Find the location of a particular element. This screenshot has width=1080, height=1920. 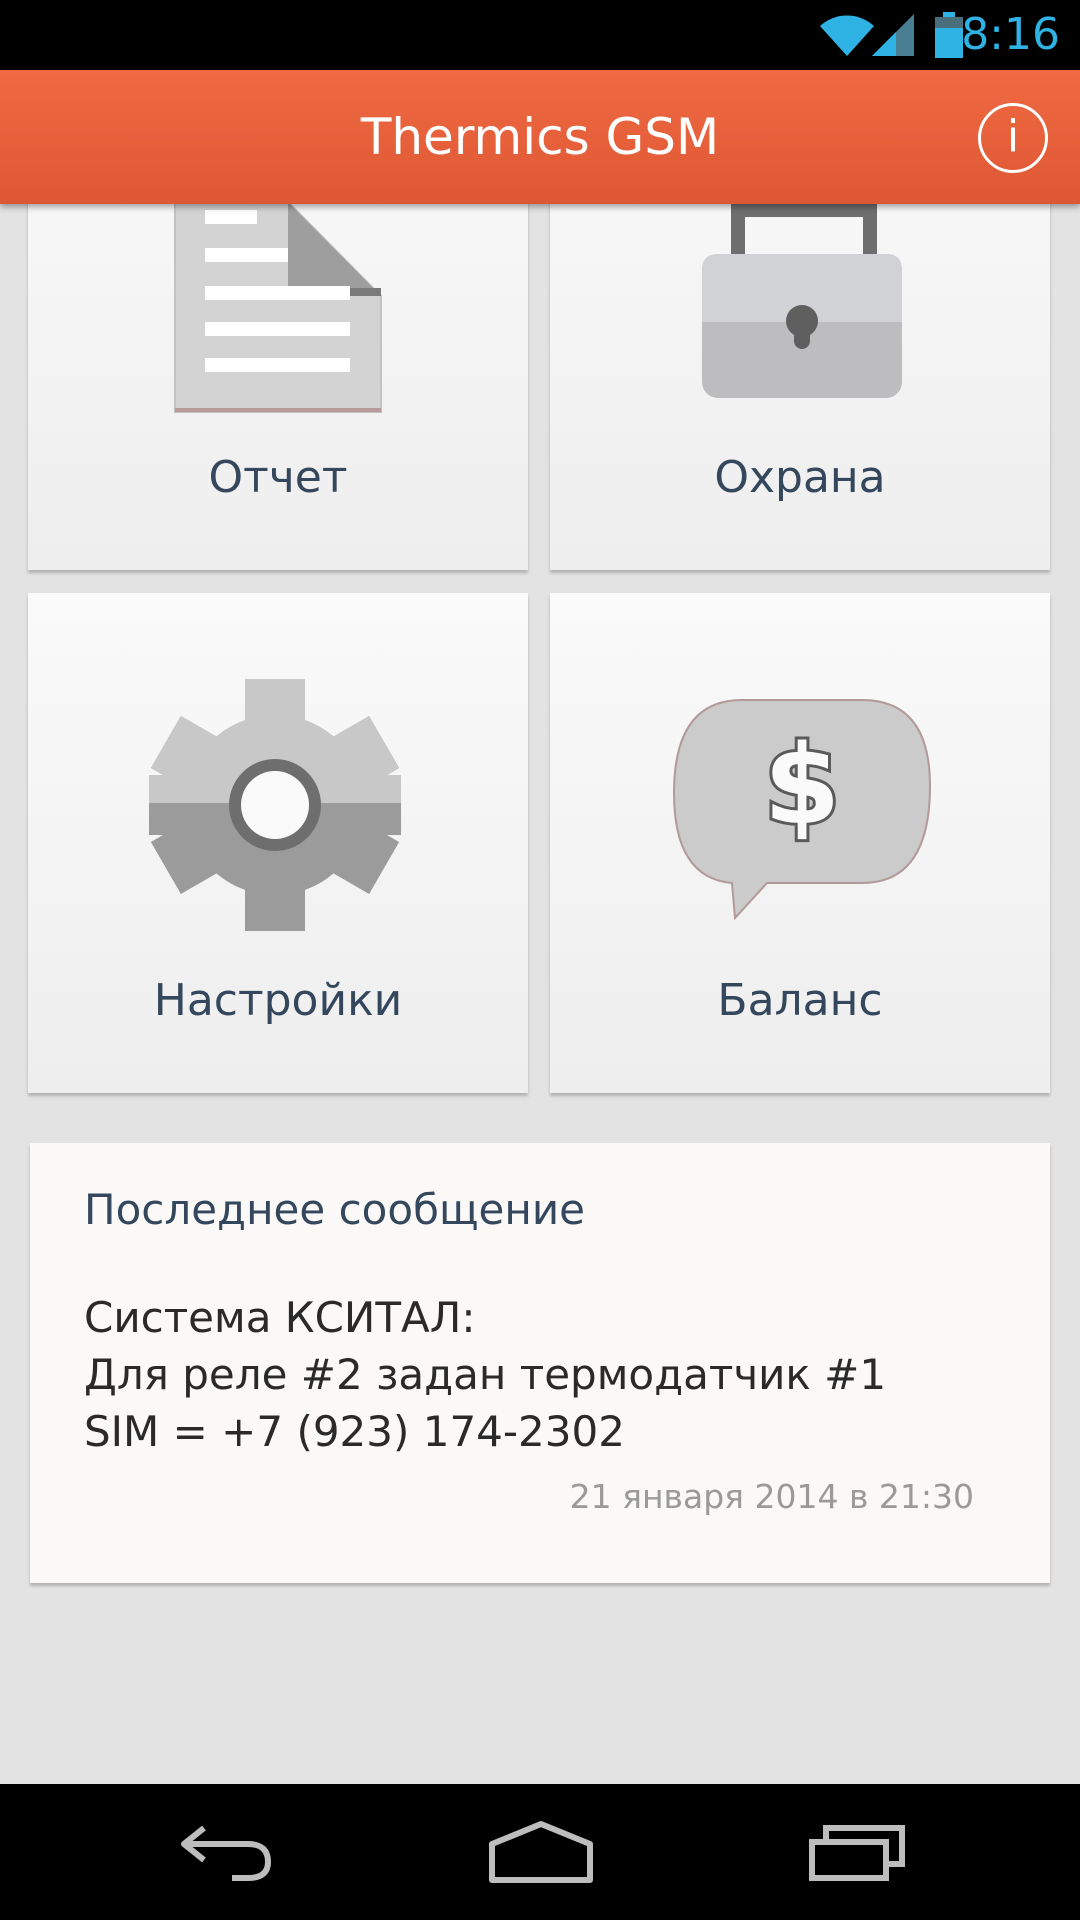

gear-icon is located at coordinates (275, 805).